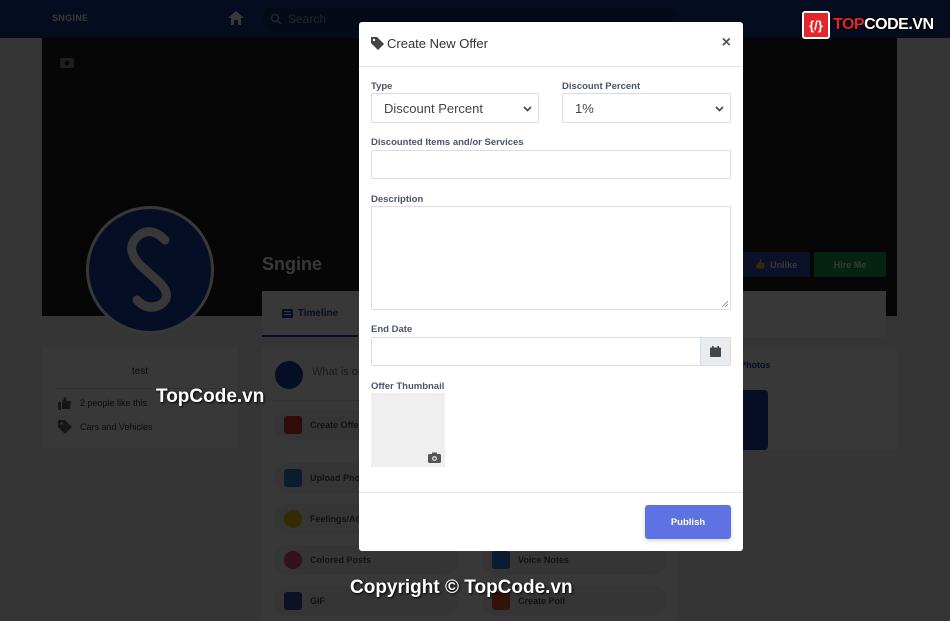 The height and width of the screenshot is (621, 950). I want to click on type-label: Type, so click(382, 86).